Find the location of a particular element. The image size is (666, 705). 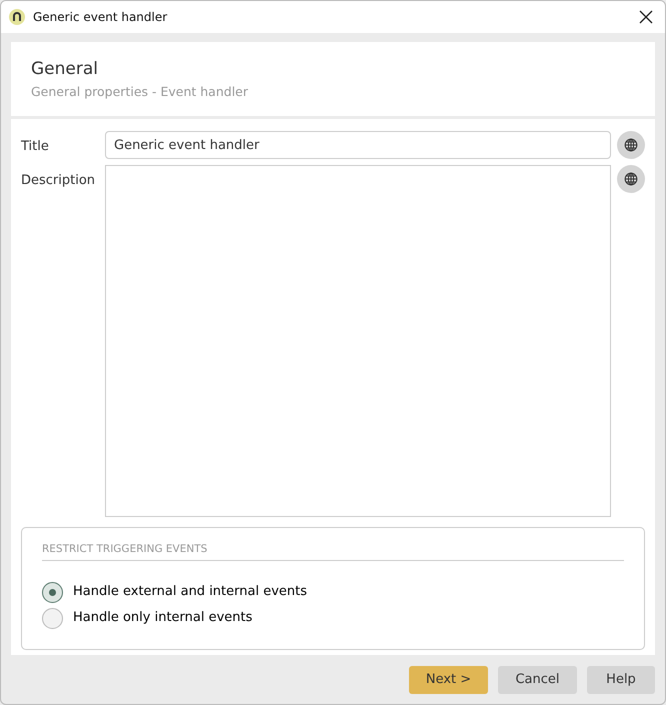

app-logo-icon is located at coordinates (17, 17).